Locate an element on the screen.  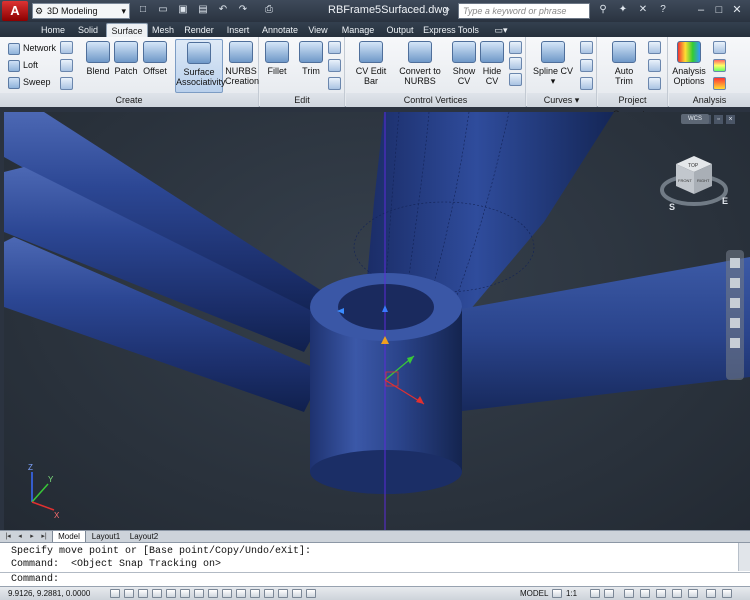
first-tab-icon: |◂ is located at coordinates (8, 537).